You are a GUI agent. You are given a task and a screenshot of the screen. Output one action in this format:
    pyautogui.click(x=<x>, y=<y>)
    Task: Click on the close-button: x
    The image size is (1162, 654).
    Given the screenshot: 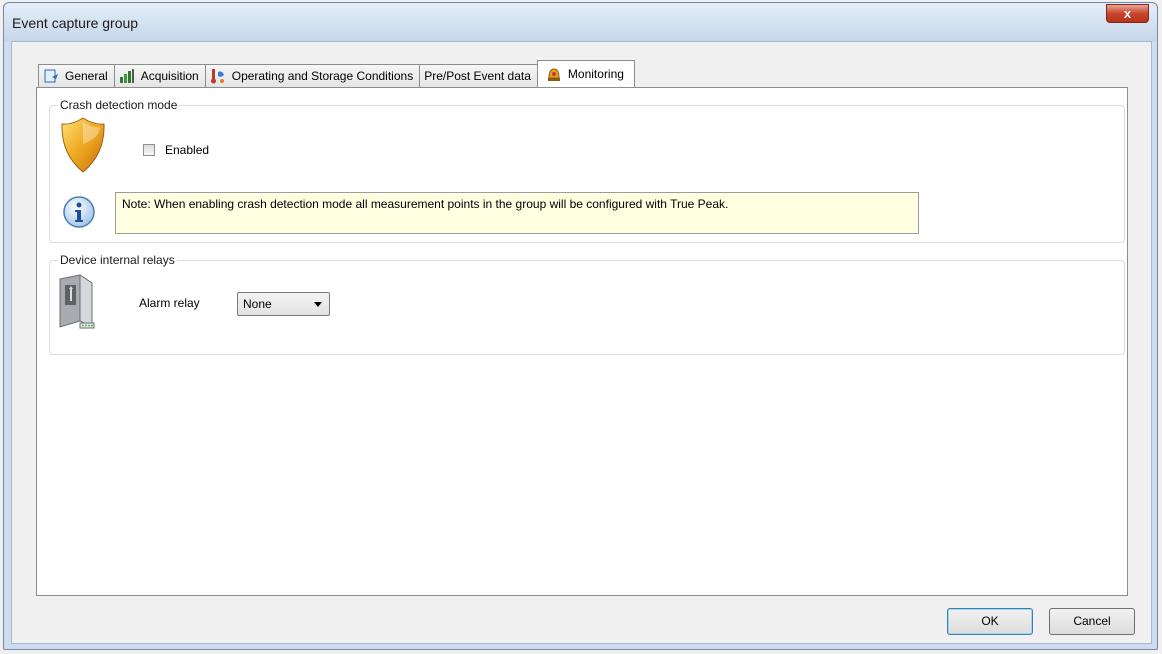 What is the action you would take?
    pyautogui.click(x=1127, y=13)
    